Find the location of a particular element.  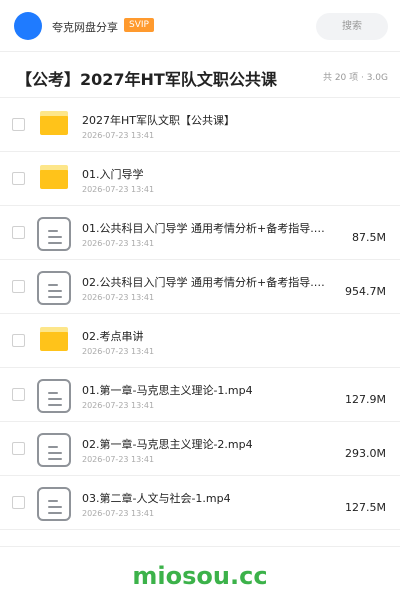

list-item: 02.考点串讲 2026-07-23 13:41 is located at coordinates (200, 341).